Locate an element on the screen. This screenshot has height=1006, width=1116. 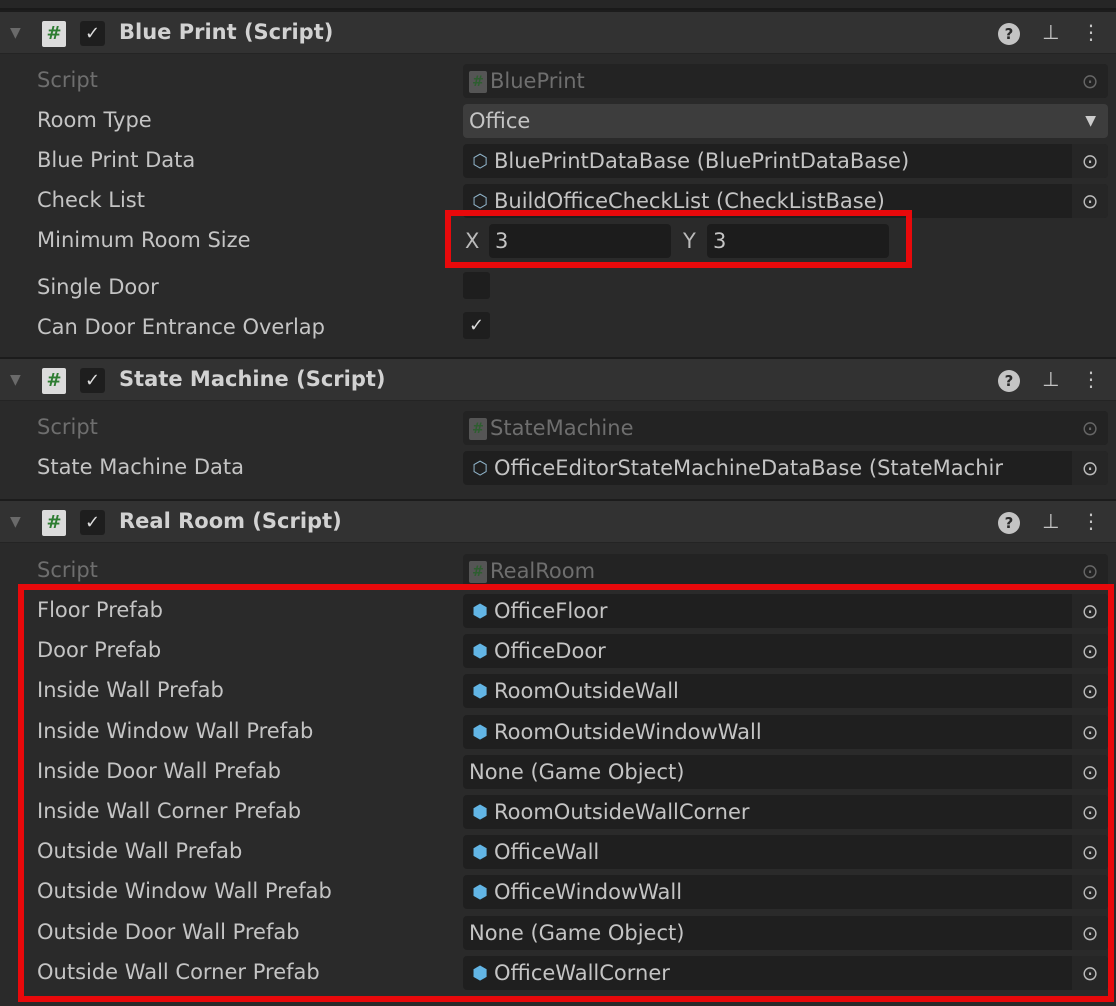
prefab-row: Outside Wall Prefab ⬢ OfficeWall ⊙ is located at coordinates (558, 852).